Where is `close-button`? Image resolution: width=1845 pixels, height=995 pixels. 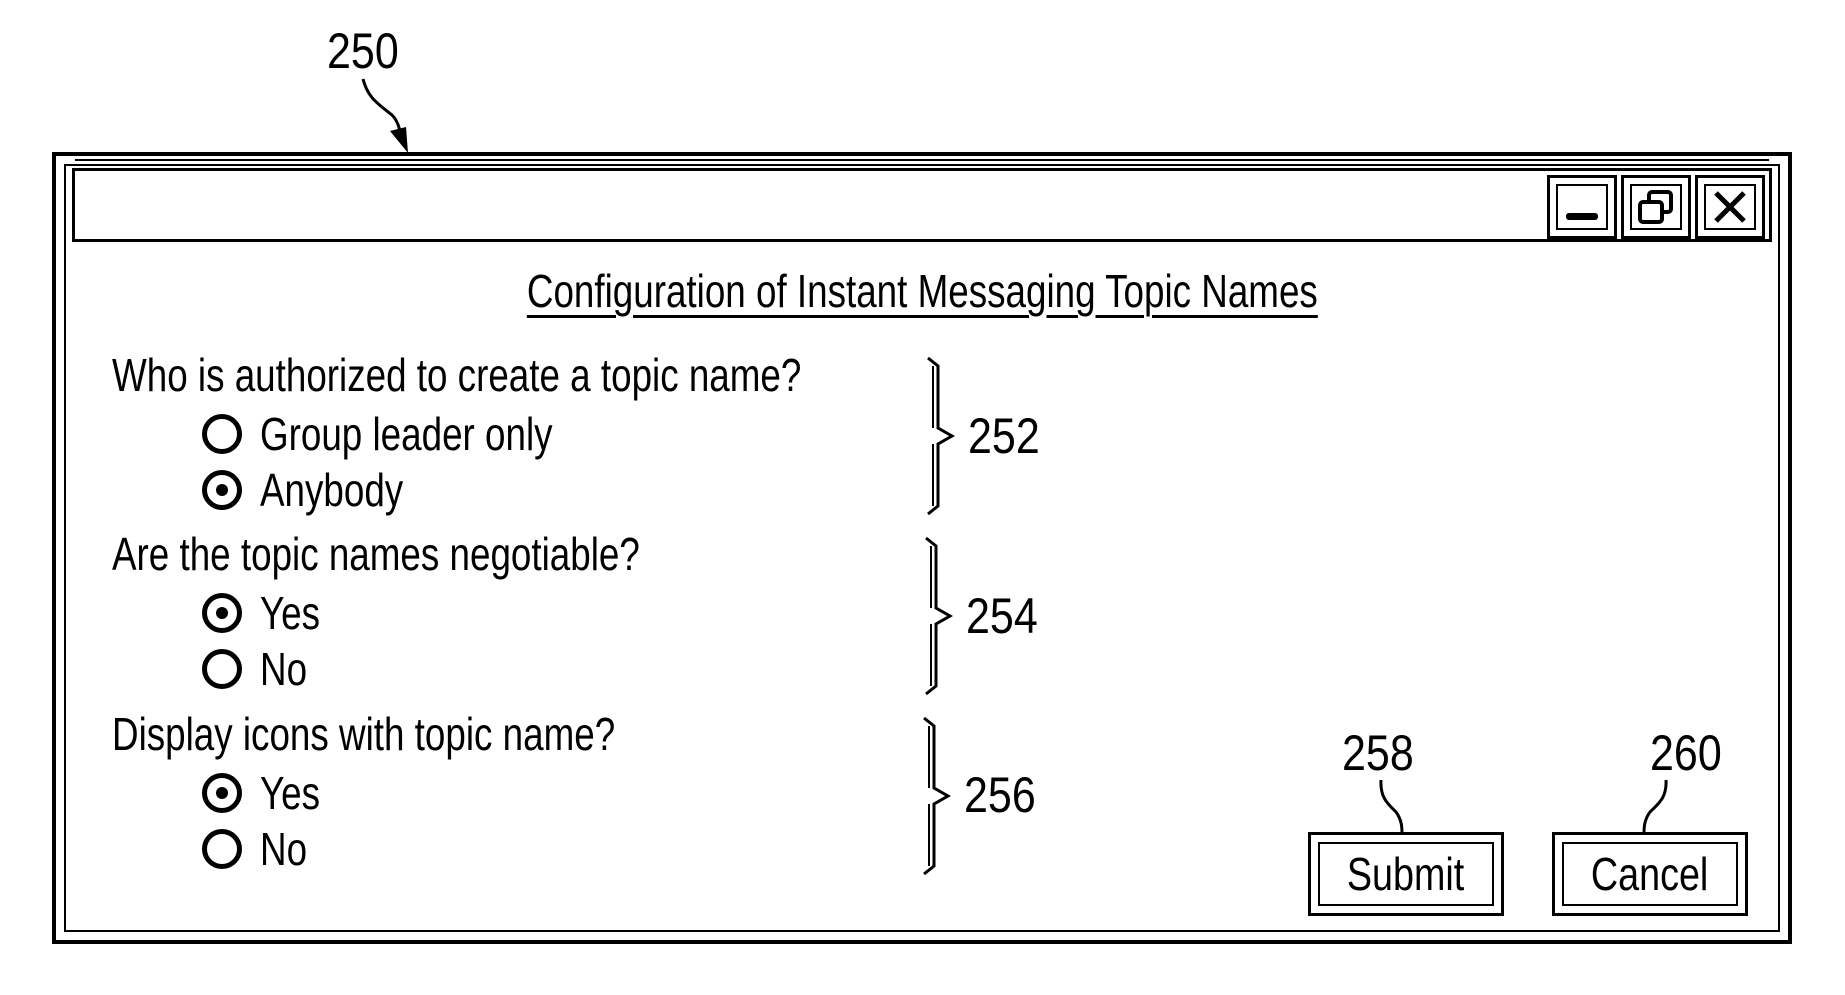 close-button is located at coordinates (1730, 207).